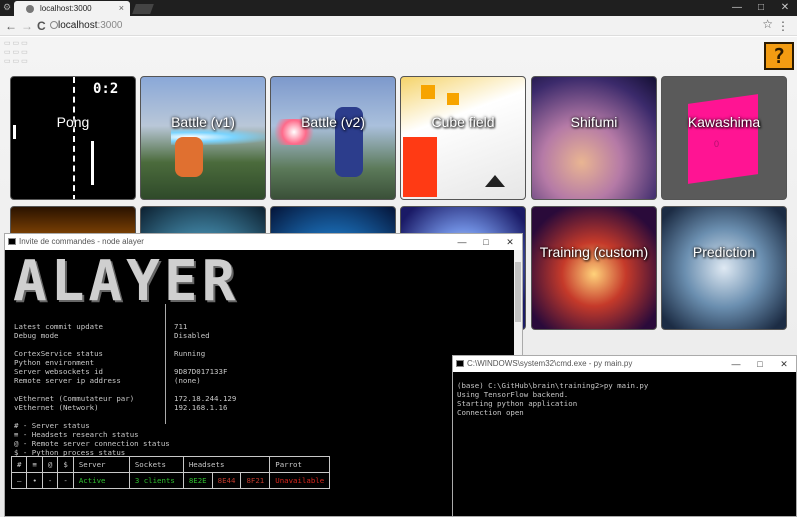 The height and width of the screenshot is (517, 797). What do you see at coordinates (513, 394) in the screenshot?
I see `console-line: Using TensorFlow backend.` at bounding box center [513, 394].